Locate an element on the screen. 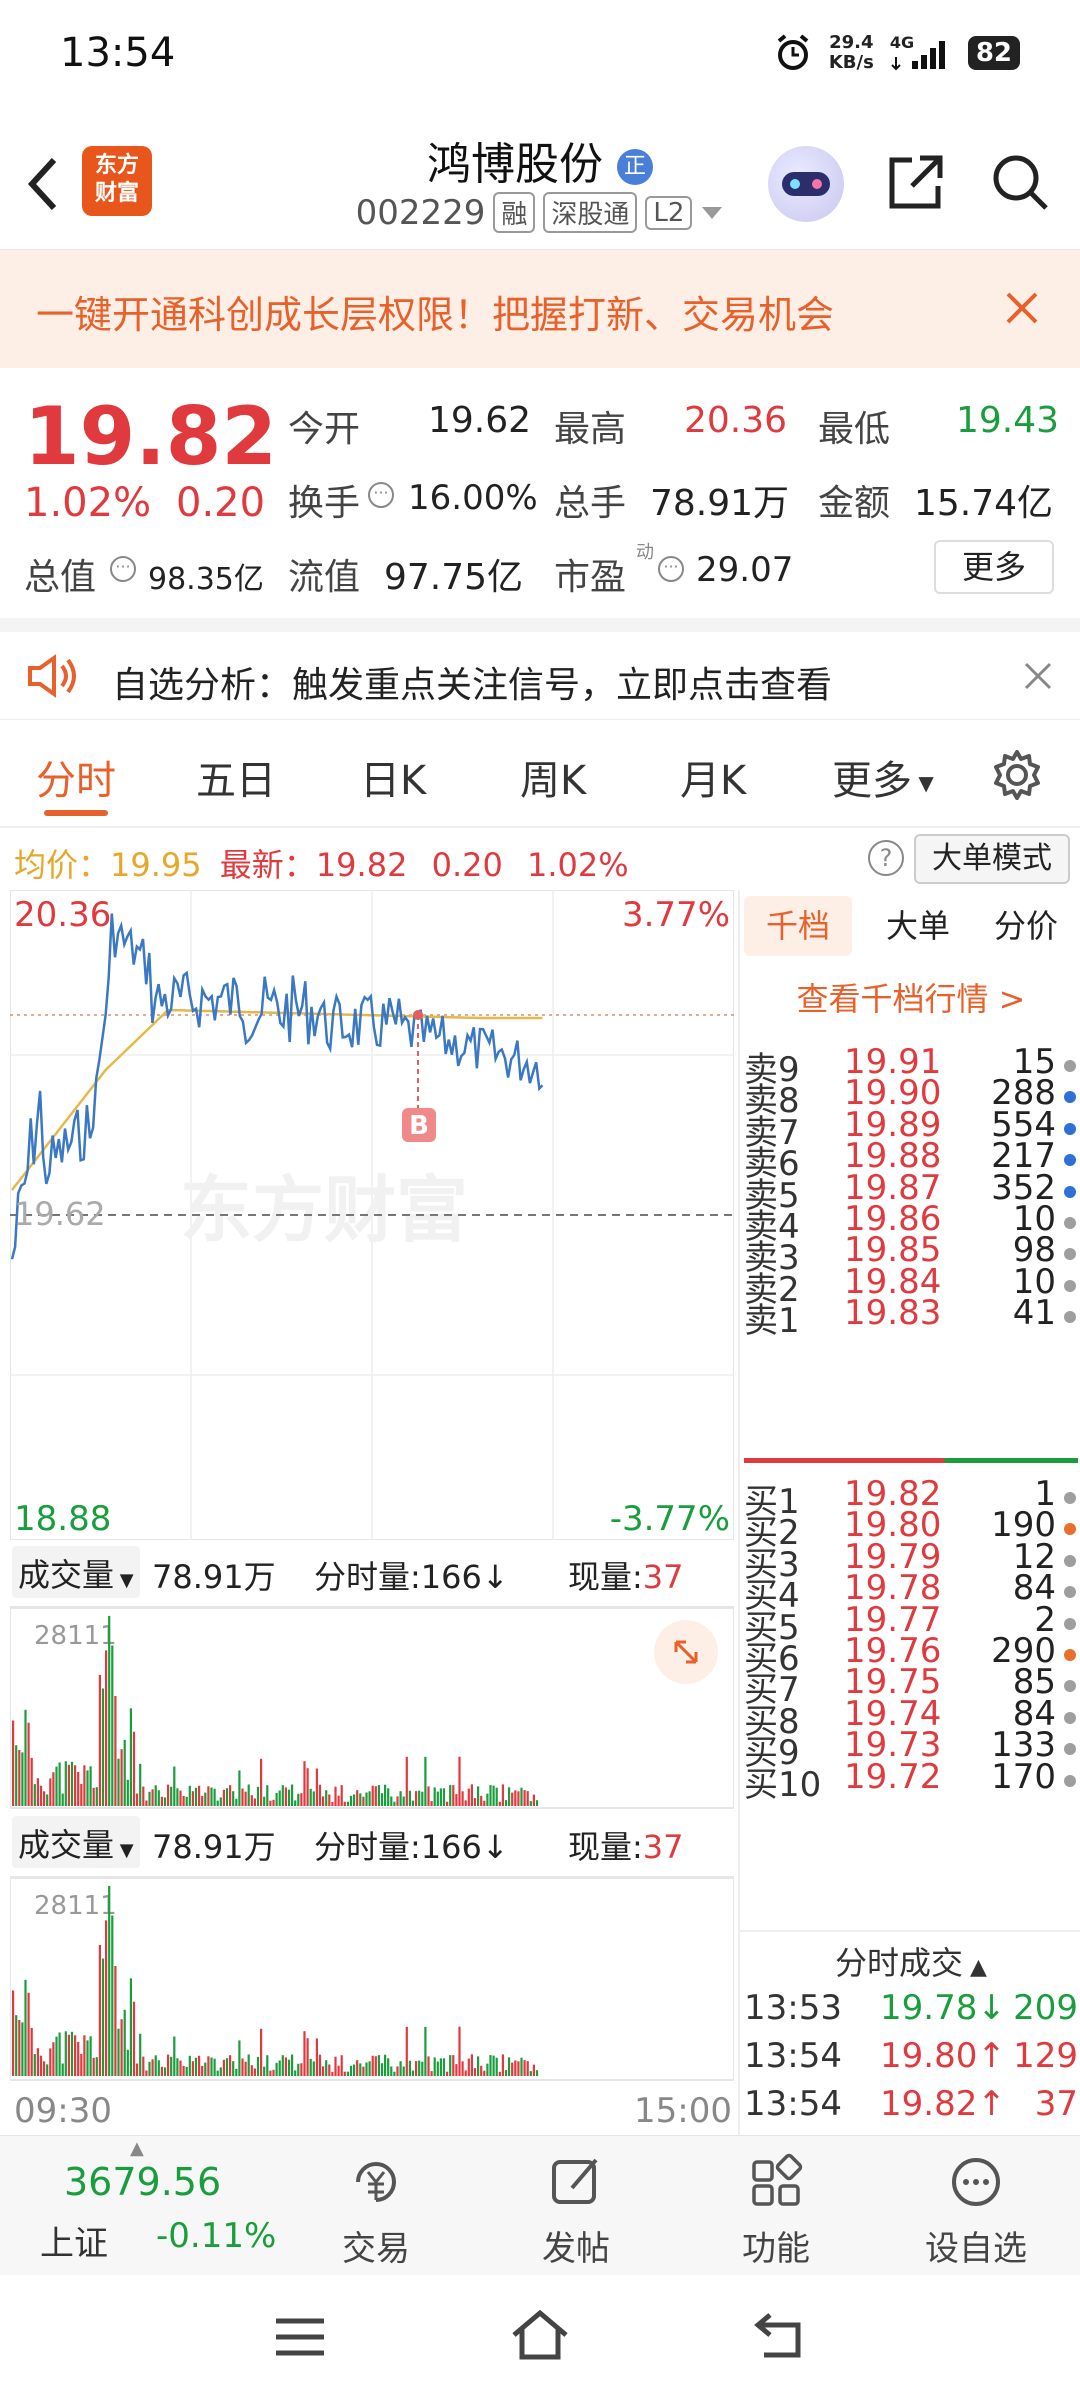 The width and height of the screenshot is (1080, 2400). tick-title: 分时成交 ▲ is located at coordinates (910, 1961).